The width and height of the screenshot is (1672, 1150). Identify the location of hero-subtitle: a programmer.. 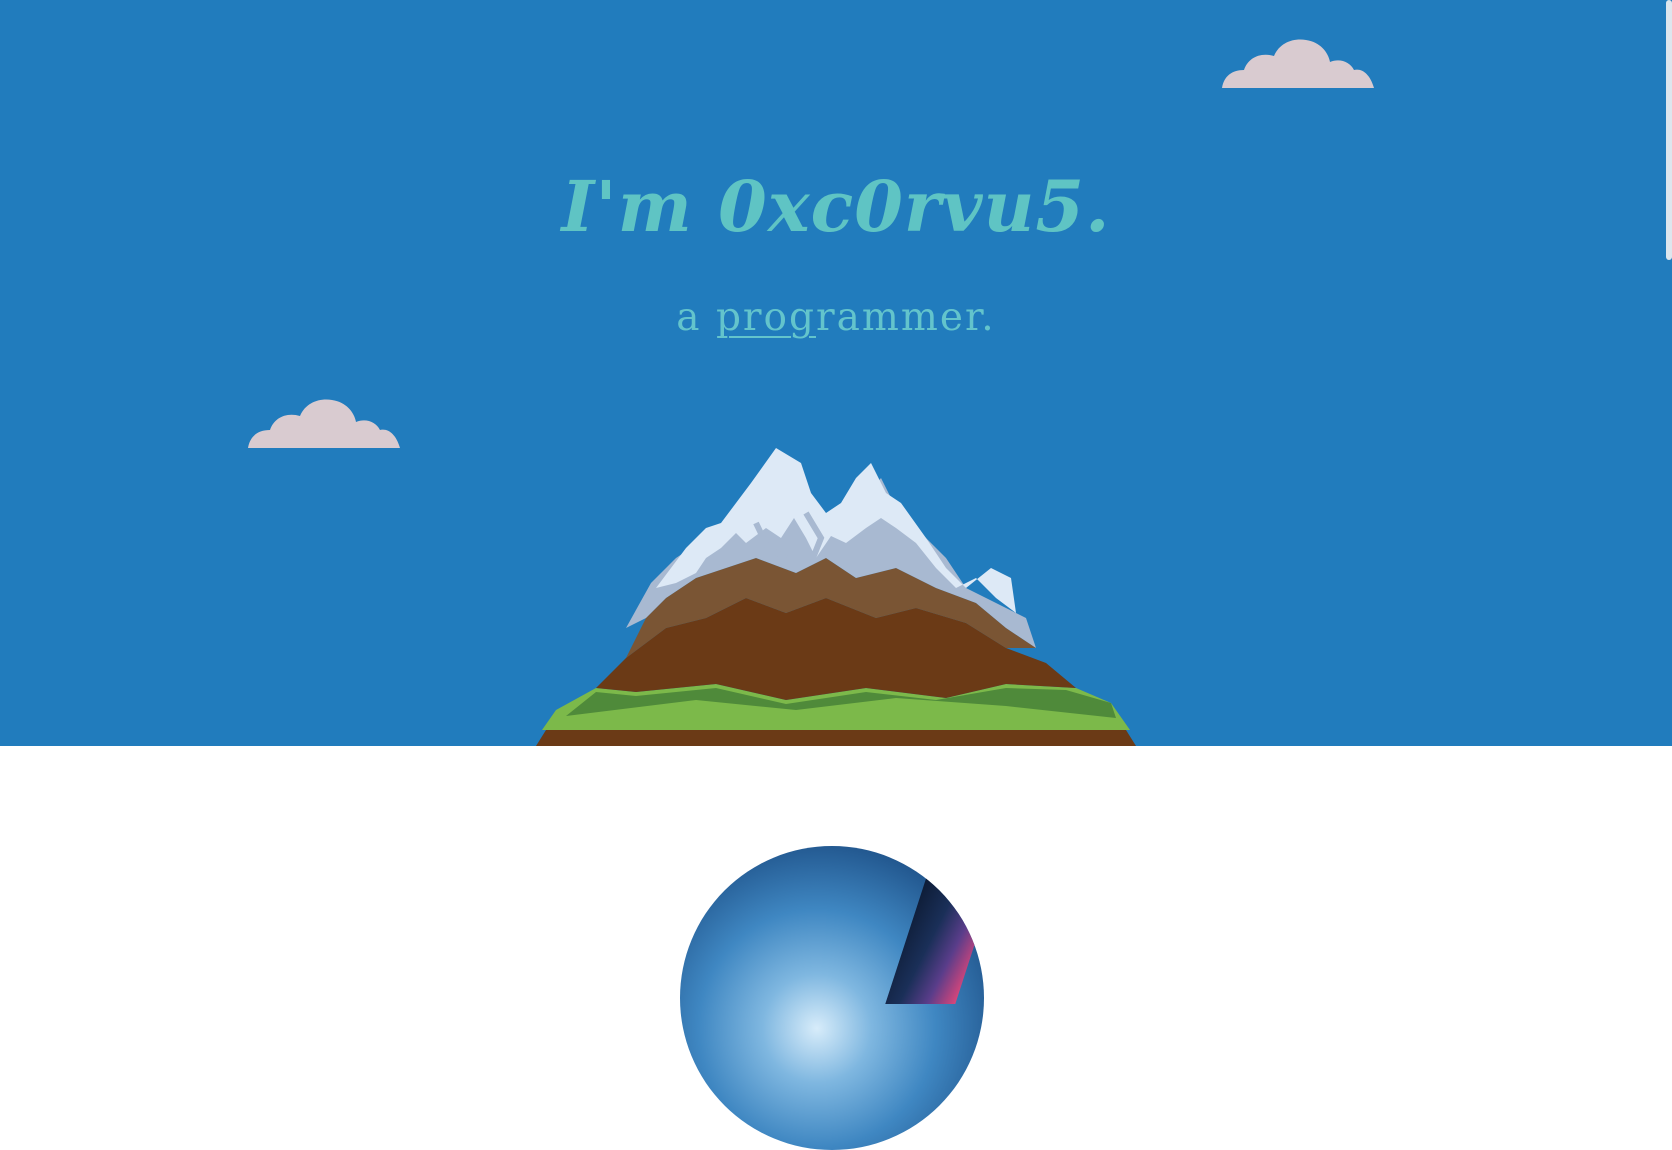
(836, 317).